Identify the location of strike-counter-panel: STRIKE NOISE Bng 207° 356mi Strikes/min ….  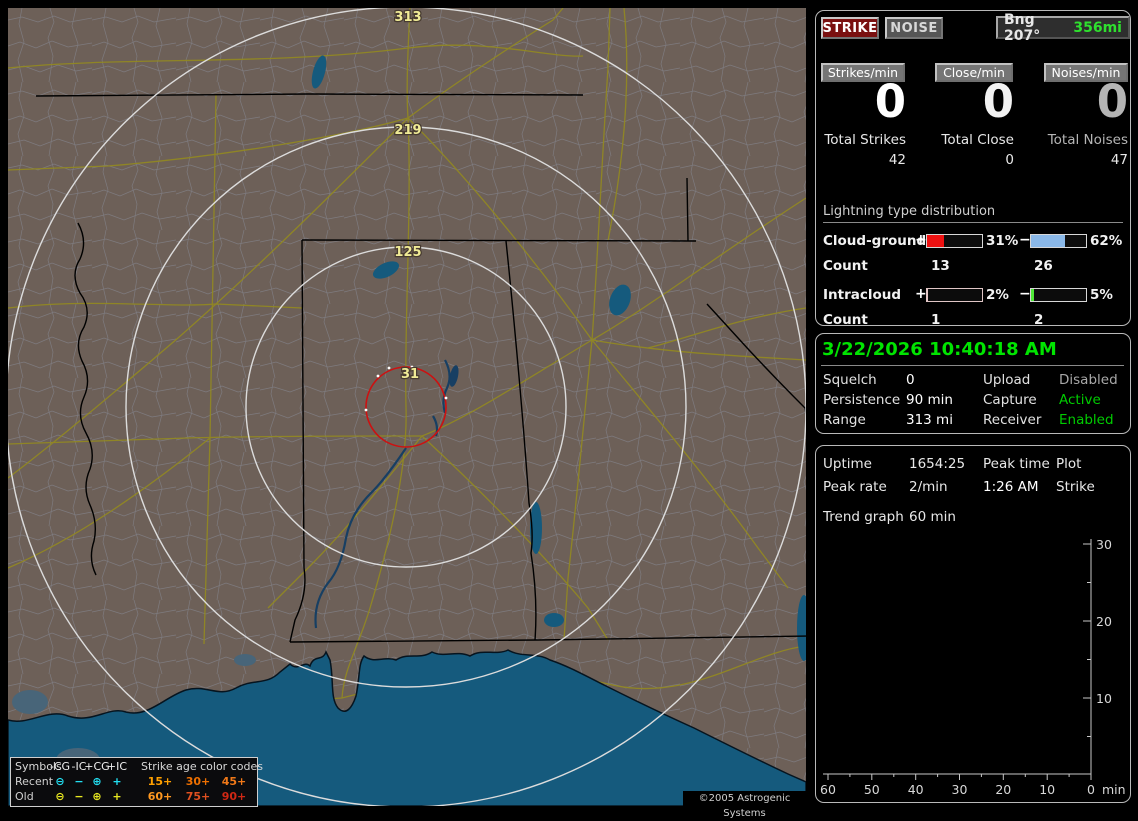
(973, 169).